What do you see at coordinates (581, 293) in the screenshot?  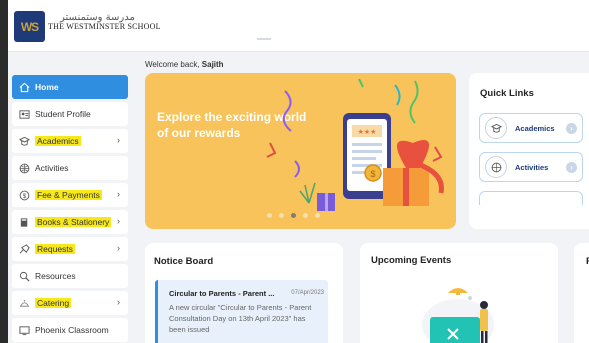 I see `third-panel-card: P` at bounding box center [581, 293].